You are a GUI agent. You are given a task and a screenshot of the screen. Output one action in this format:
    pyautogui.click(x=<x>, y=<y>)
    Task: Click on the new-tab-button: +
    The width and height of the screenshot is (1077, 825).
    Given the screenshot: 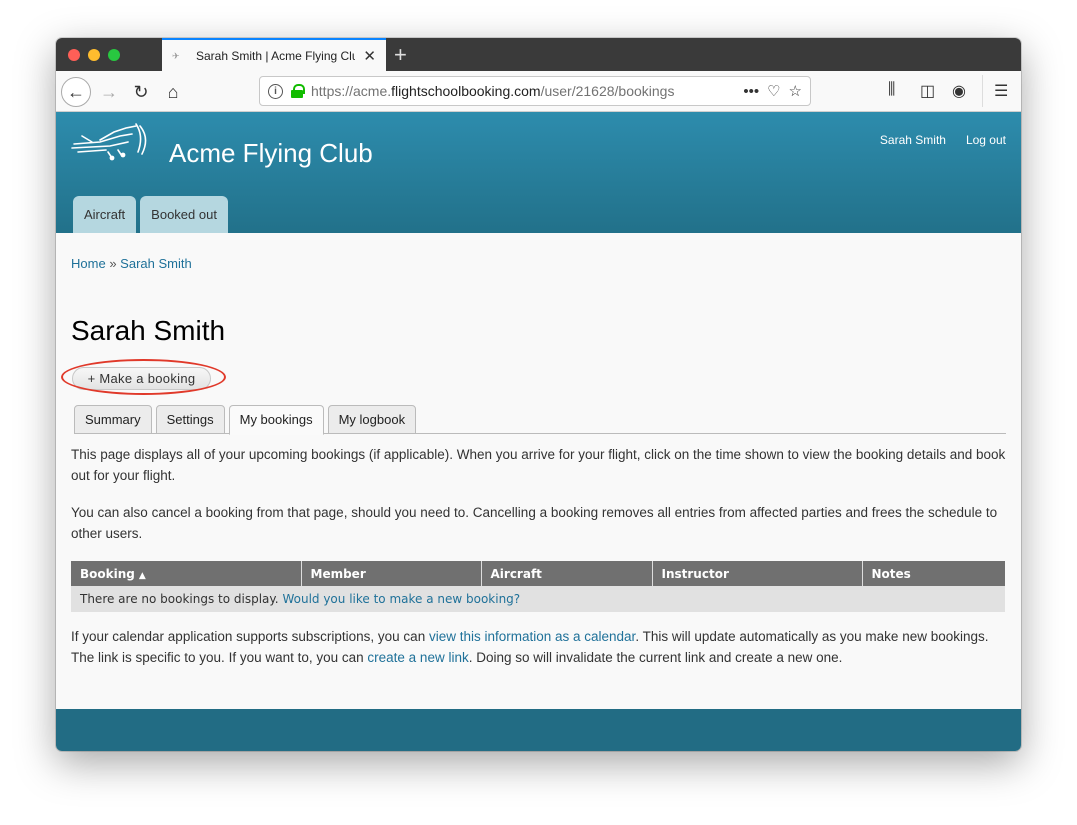 What is the action you would take?
    pyautogui.click(x=400, y=55)
    